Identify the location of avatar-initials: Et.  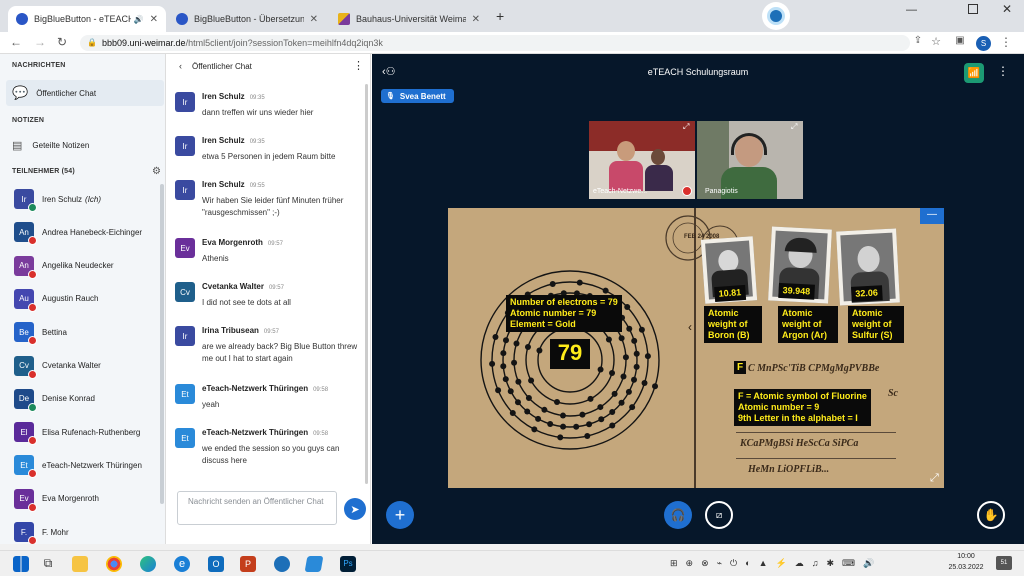
(185, 438).